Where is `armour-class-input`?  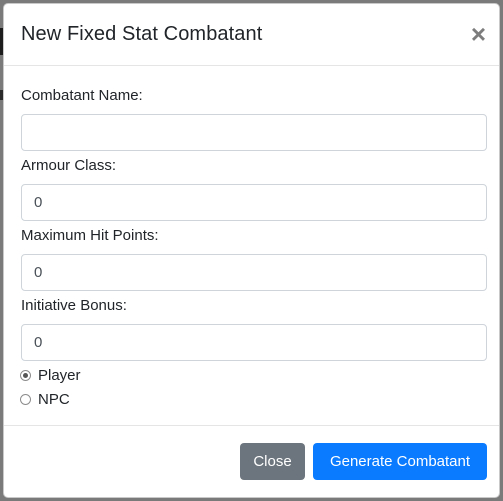 armour-class-input is located at coordinates (254, 202).